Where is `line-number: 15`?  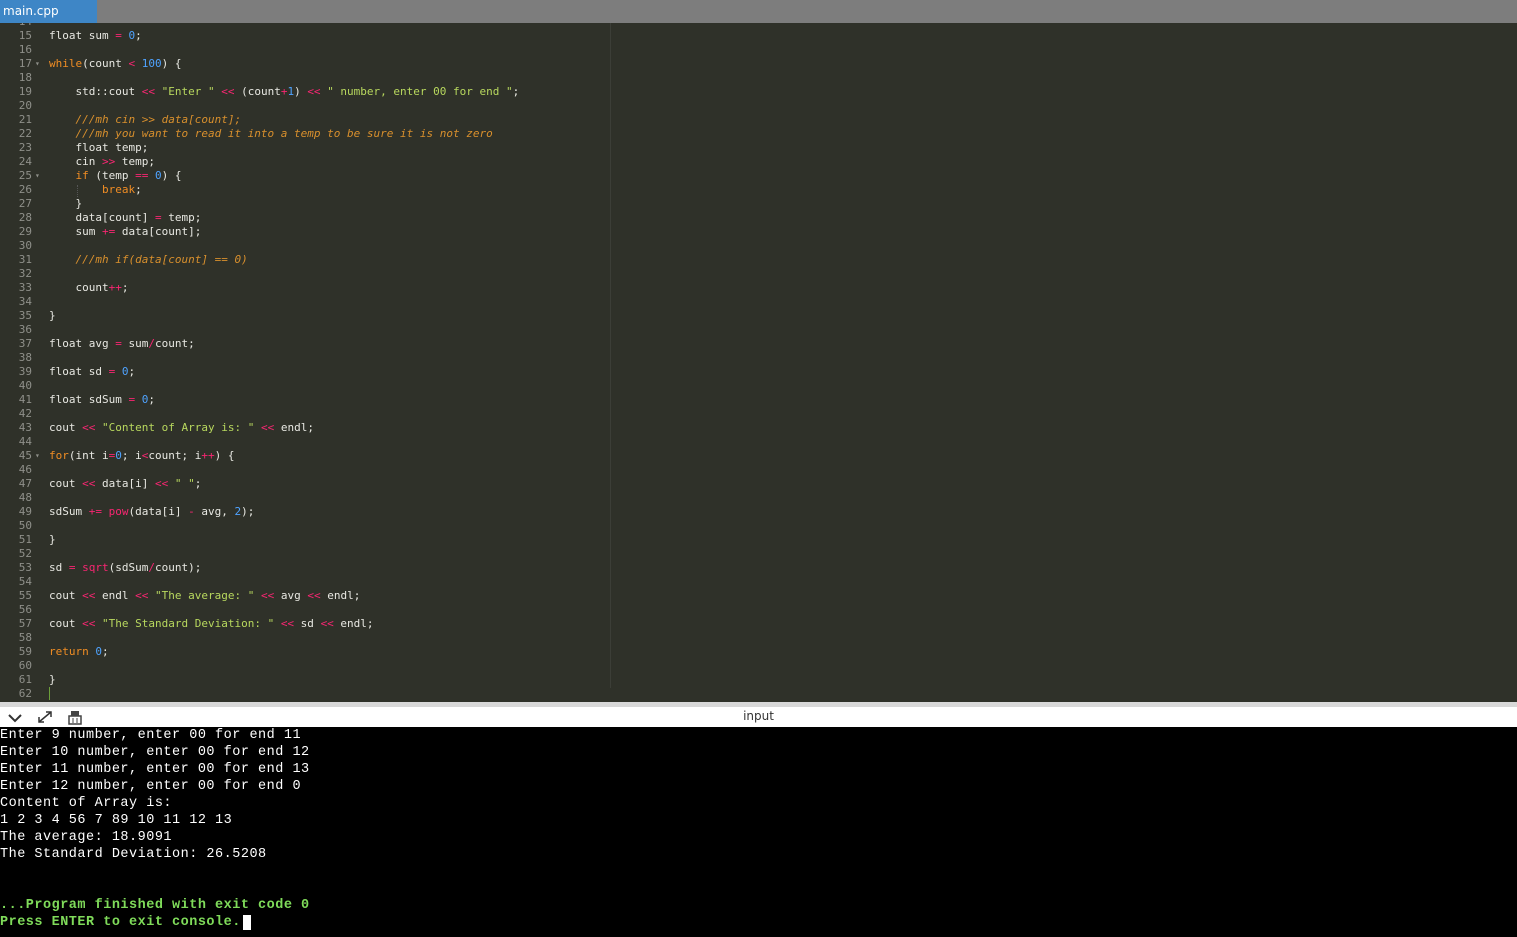 line-number: 15 is located at coordinates (25, 35).